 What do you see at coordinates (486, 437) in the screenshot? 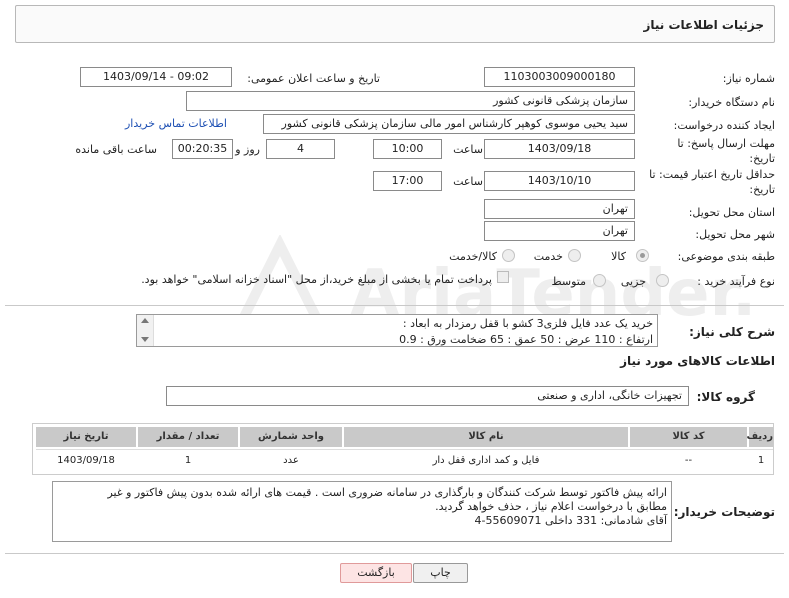
I see `col-header-name: نام کالا` at bounding box center [486, 437].